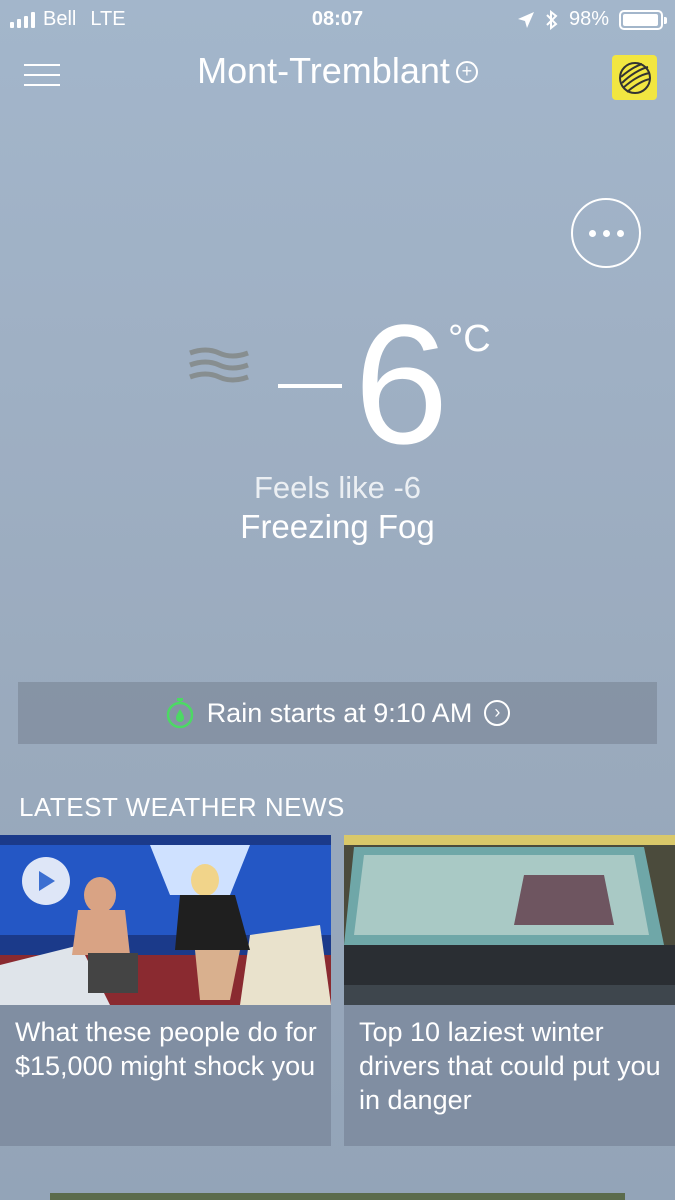  What do you see at coordinates (552, 19) in the screenshot?
I see `bluetooth-icon` at bounding box center [552, 19].